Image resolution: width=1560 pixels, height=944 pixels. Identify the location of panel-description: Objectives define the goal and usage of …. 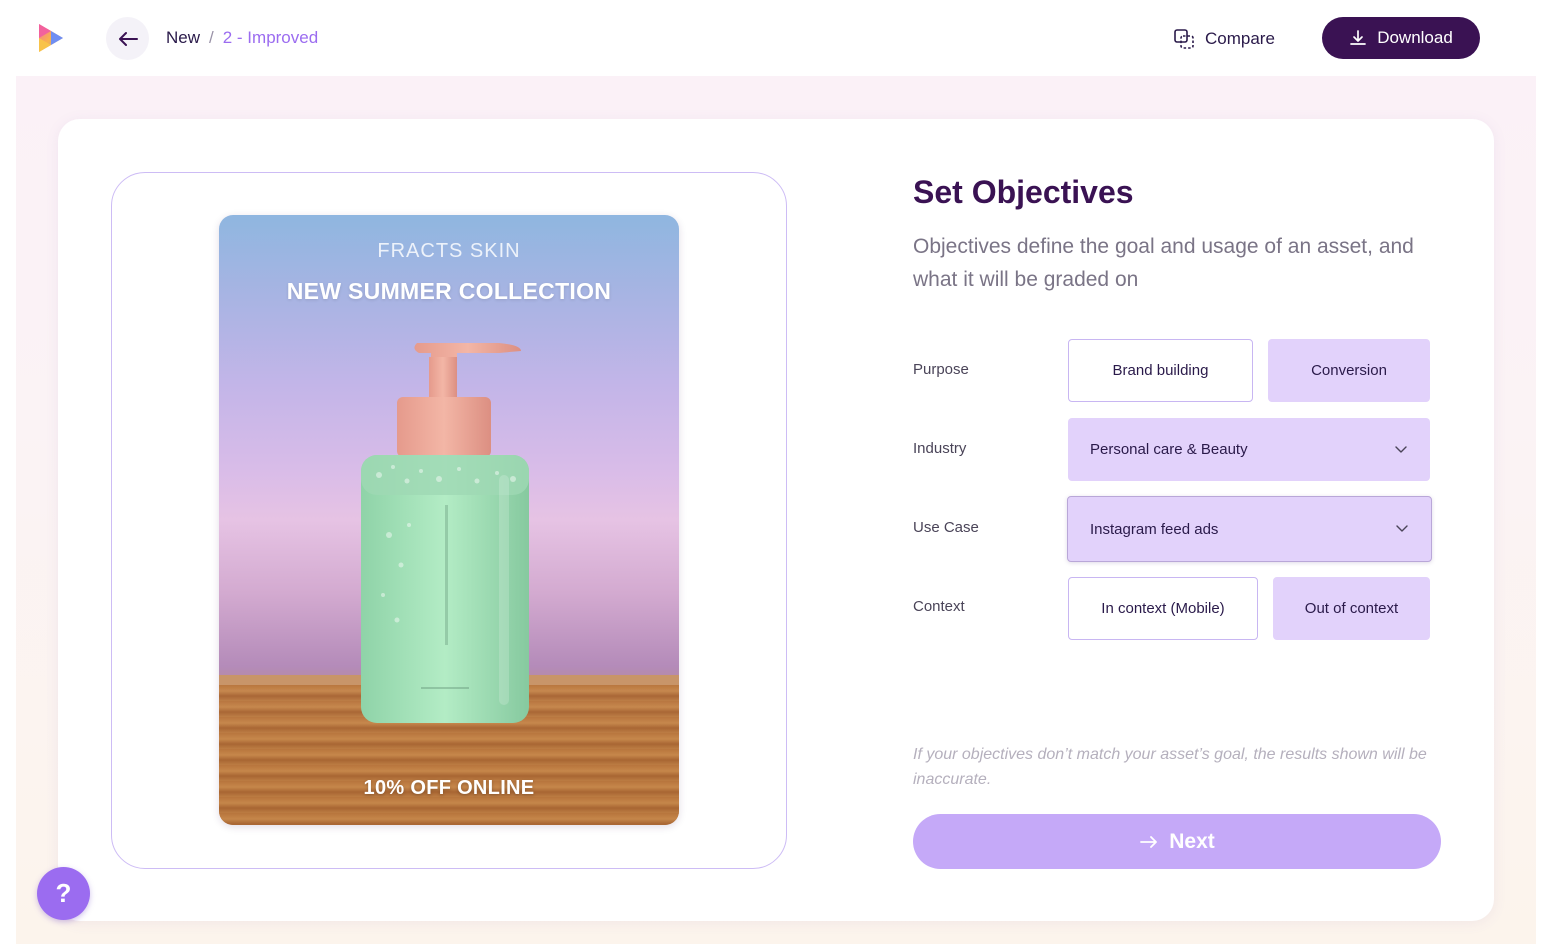
(1163, 263).